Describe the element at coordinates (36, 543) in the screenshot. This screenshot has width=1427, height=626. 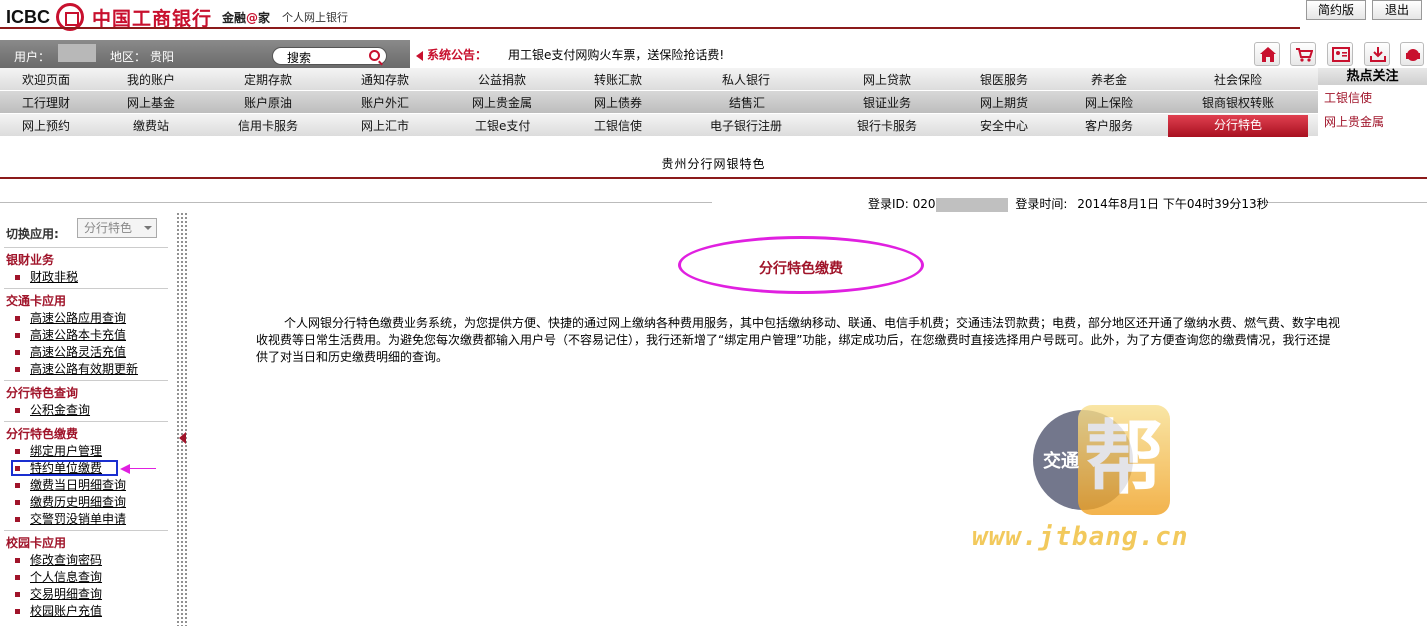
I see `menu-group-title: 校园卡应用` at that location.